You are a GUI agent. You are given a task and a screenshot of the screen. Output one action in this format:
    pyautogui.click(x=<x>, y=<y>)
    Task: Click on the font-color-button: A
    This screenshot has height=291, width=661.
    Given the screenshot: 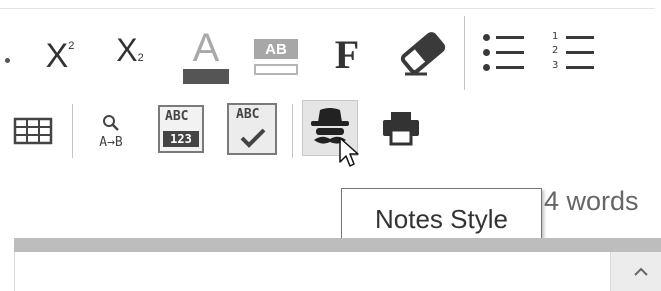 What is the action you would take?
    pyautogui.click(x=206, y=56)
    